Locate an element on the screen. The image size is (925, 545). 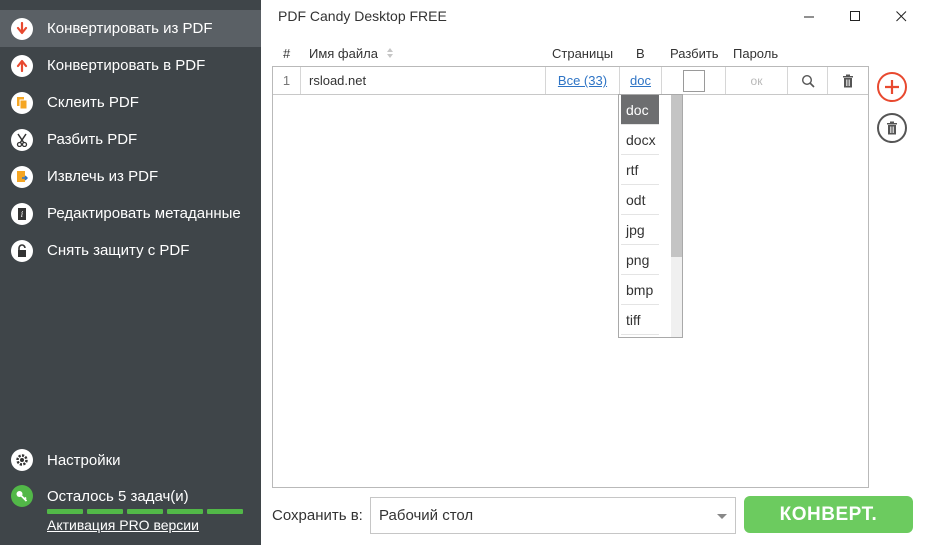
save-location-value: Рабочий стол is located at coordinates (426, 515).